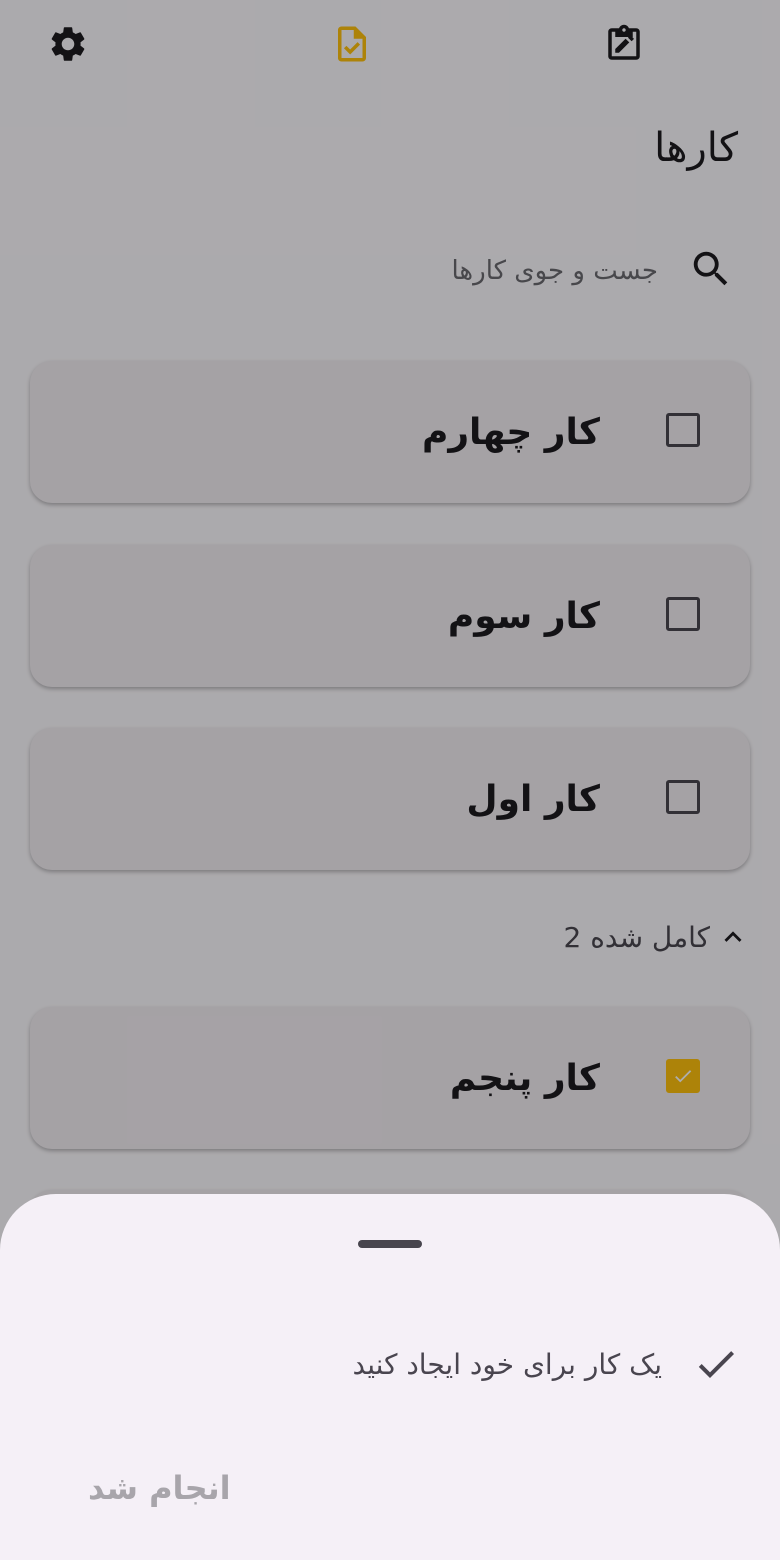 The height and width of the screenshot is (1560, 780). Describe the element at coordinates (507, 1364) in the screenshot. I see `create-task-option-label: یک کار برای خود ایجاد کنید` at that location.